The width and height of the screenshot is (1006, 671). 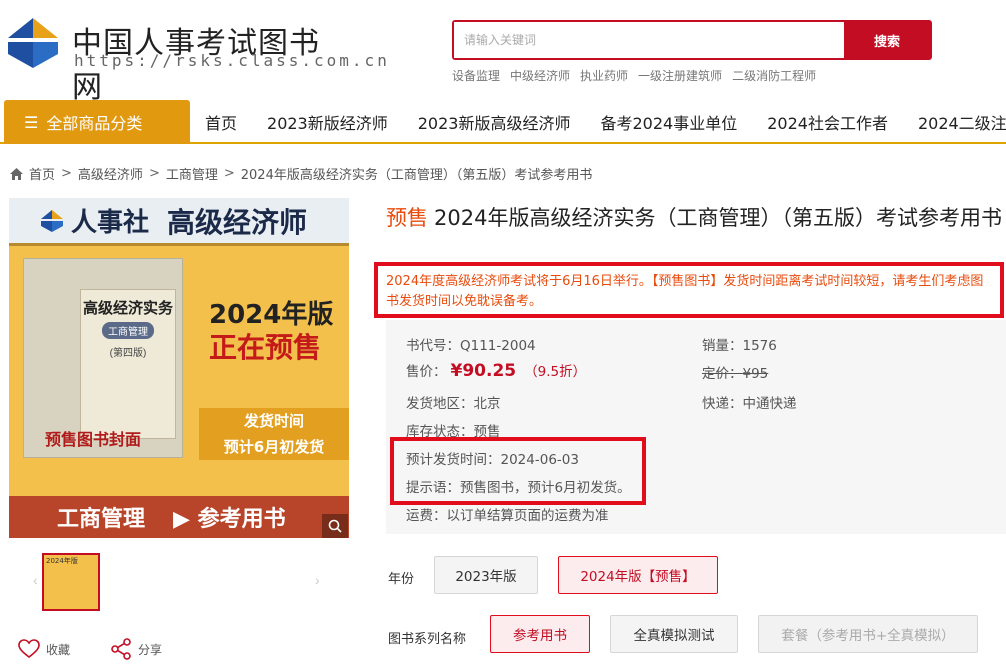 What do you see at coordinates (674, 634) in the screenshot?
I see `option-mock-test: 全真模拟测试` at bounding box center [674, 634].